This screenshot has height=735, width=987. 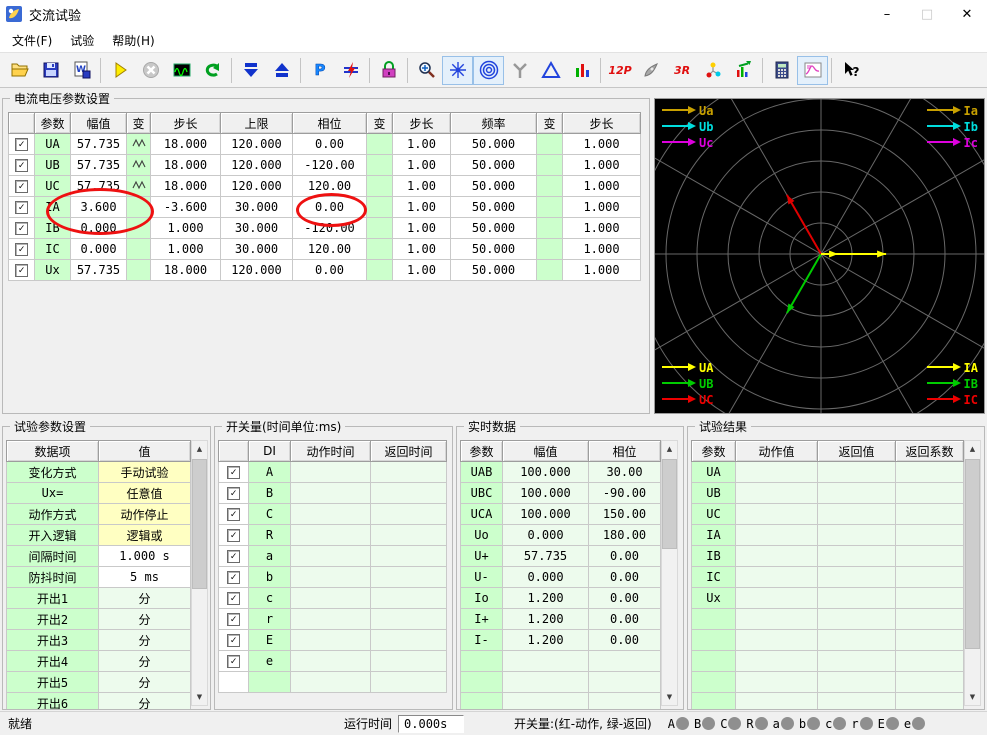 What do you see at coordinates (144, 556) in the screenshot?
I see `value-cell: 1.000 s` at bounding box center [144, 556].